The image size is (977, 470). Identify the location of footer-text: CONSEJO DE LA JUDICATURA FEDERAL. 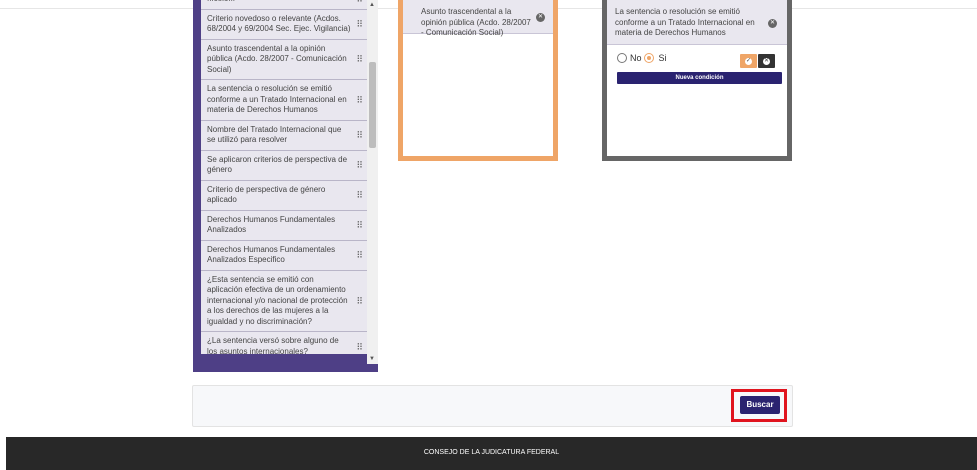
(491, 452).